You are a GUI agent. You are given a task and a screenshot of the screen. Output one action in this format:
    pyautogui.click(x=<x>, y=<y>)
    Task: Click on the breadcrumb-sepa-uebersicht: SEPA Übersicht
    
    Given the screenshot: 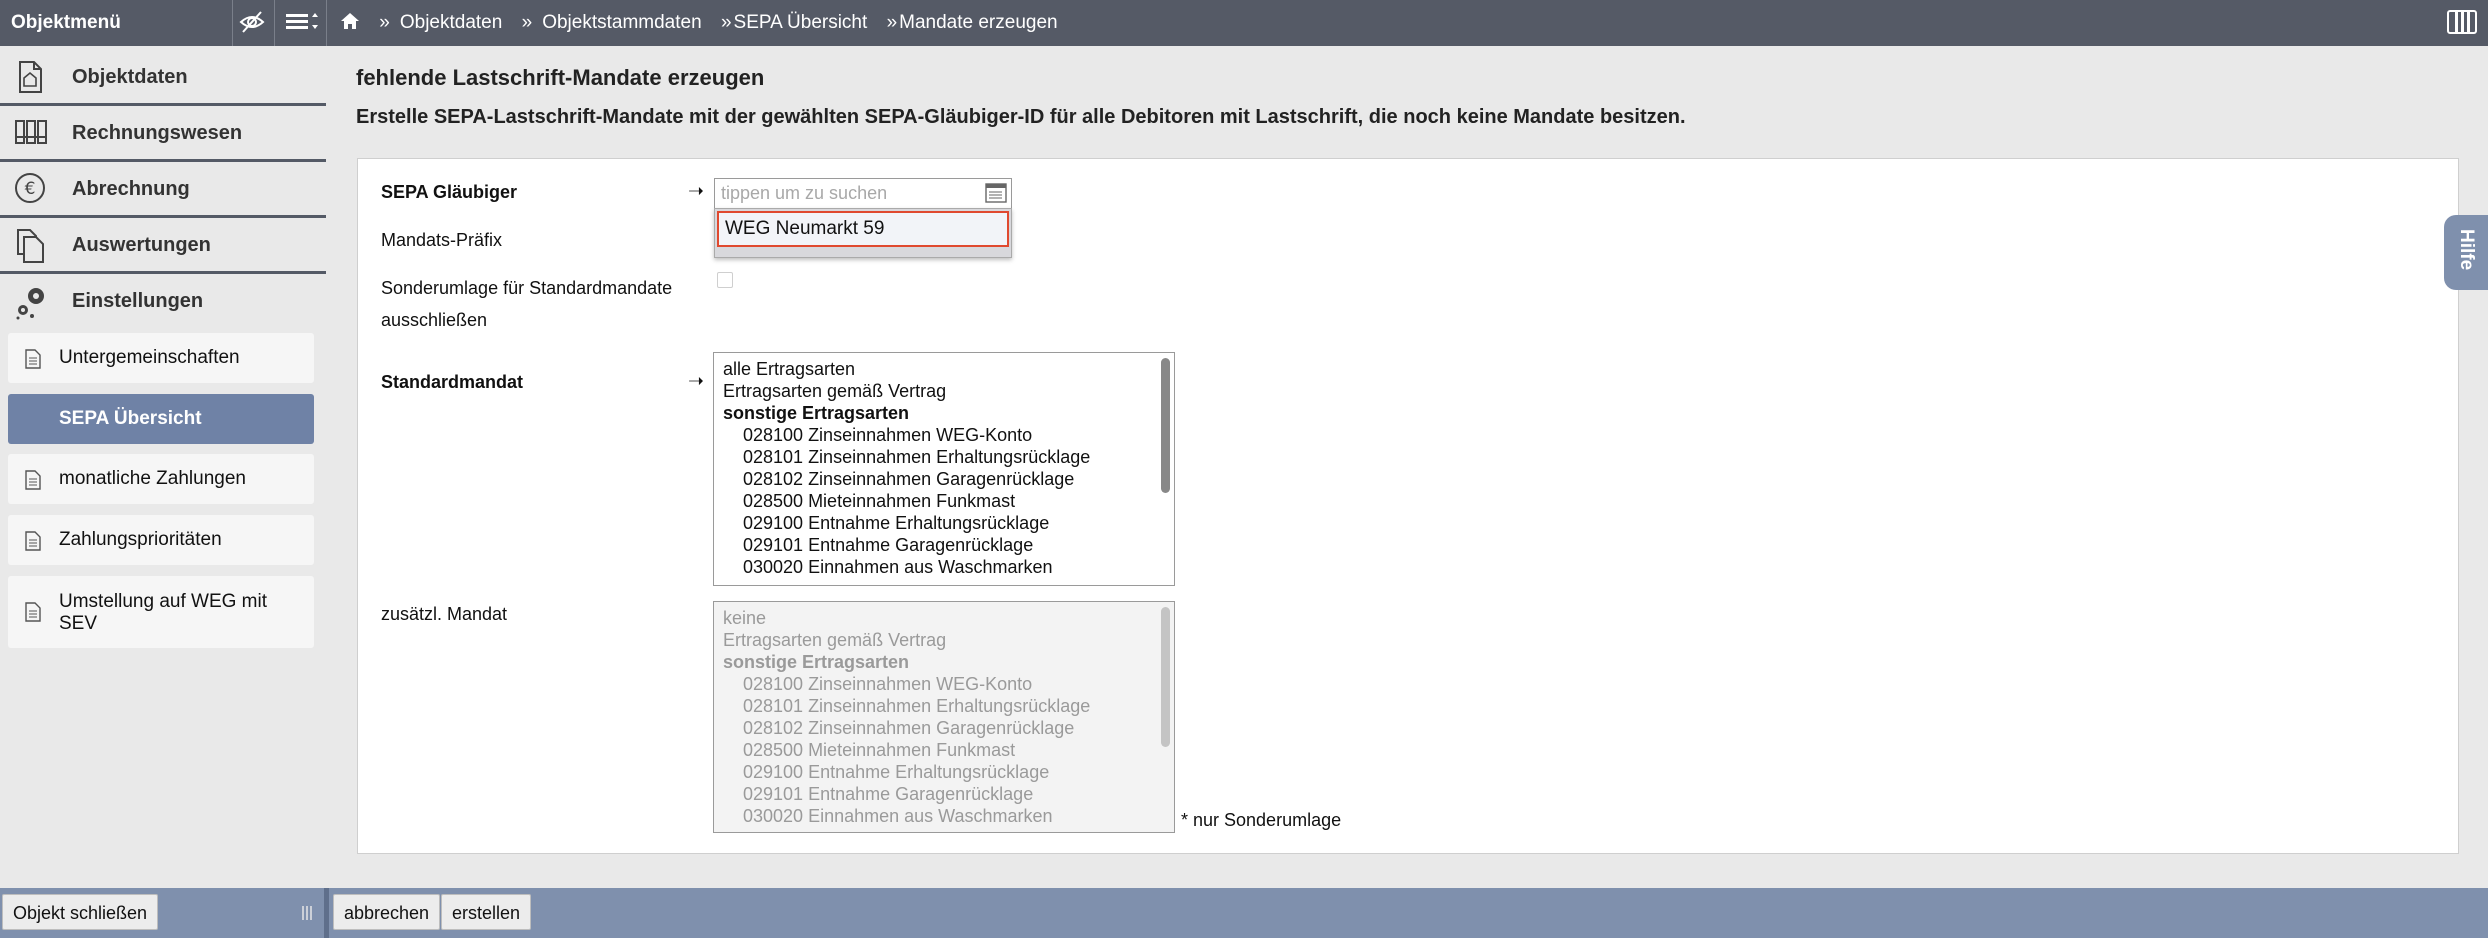 What is the action you would take?
    pyautogui.click(x=801, y=22)
    